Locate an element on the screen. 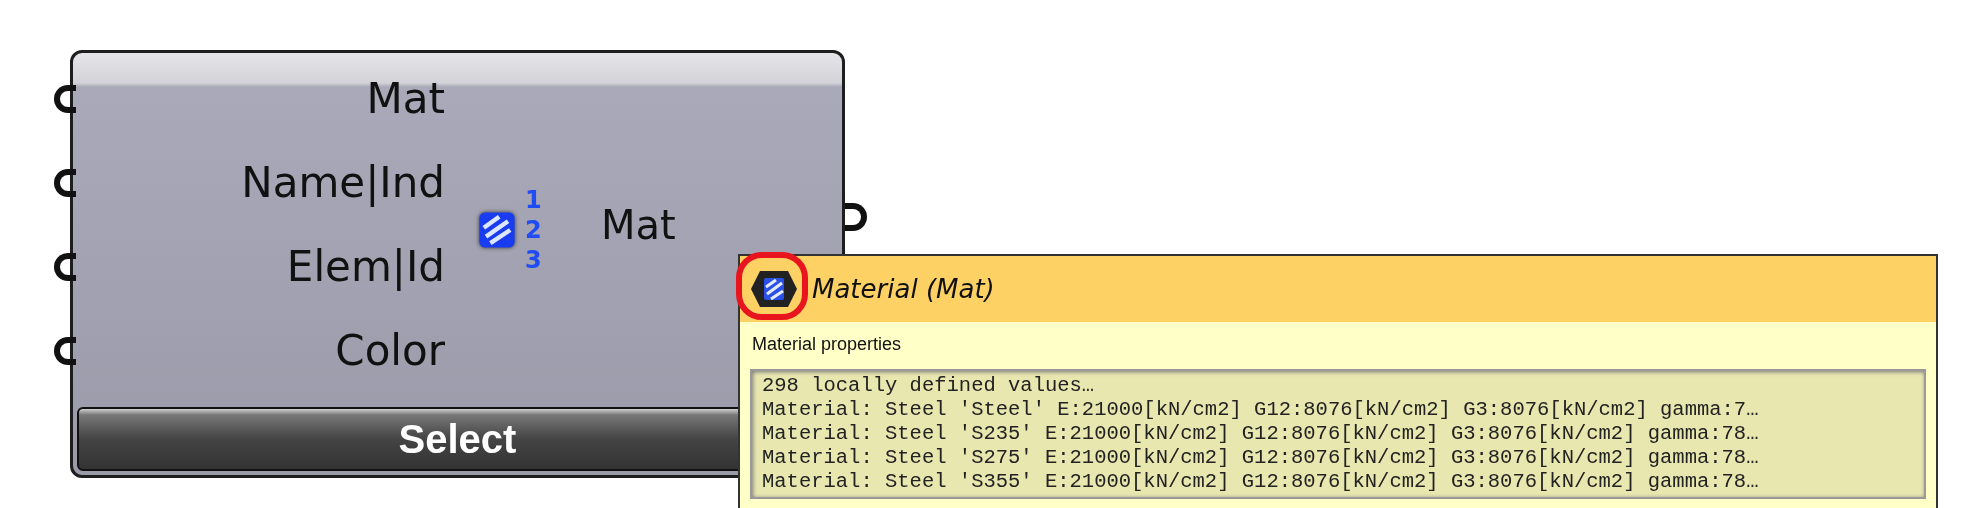 The height and width of the screenshot is (508, 1982). input-label: Color is located at coordinates (390, 350).